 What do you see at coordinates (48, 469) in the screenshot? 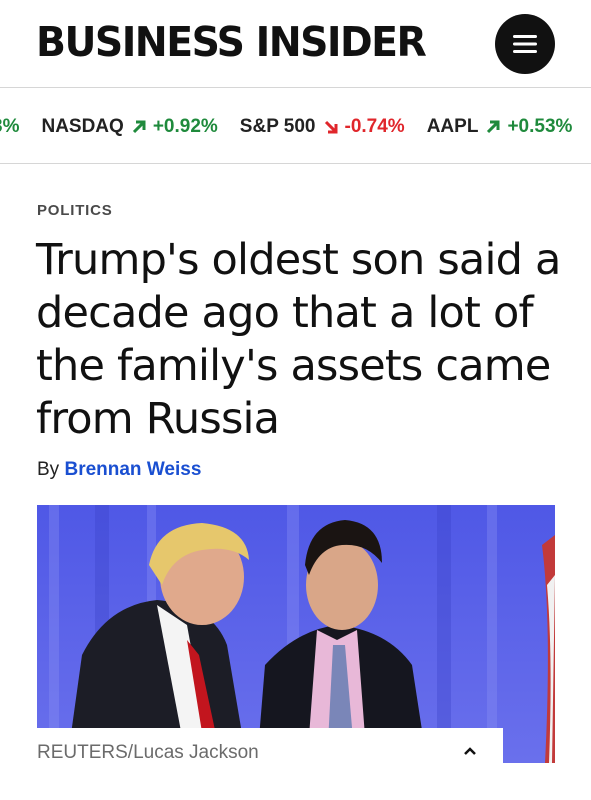
I see `byline-prefix: By` at bounding box center [48, 469].